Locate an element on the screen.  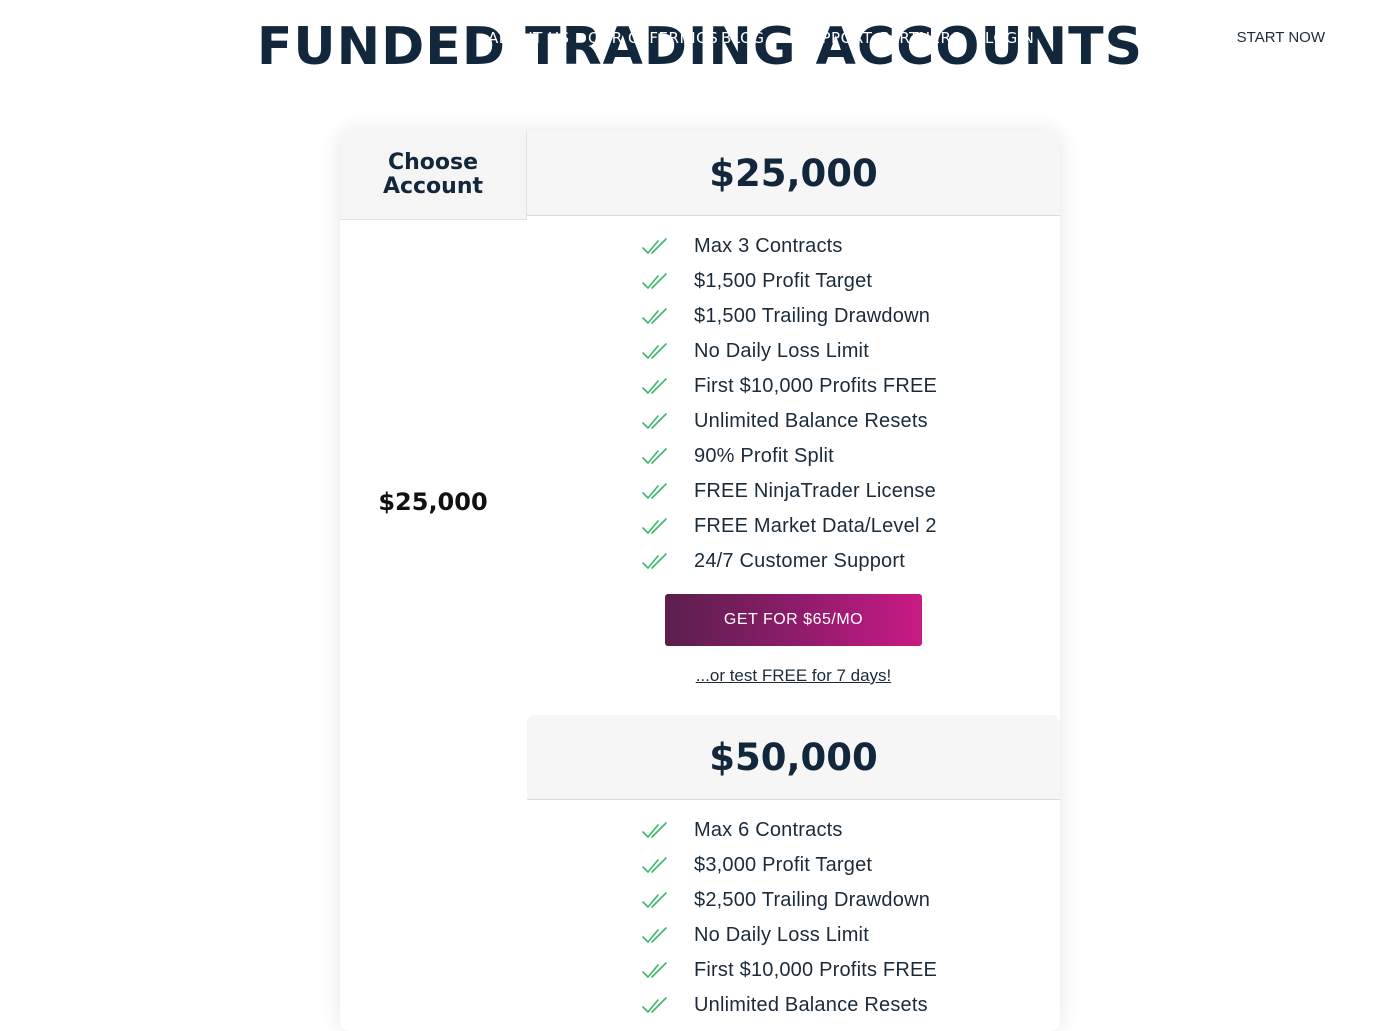
feature-item: FREE NinjaTrader License is located at coordinates (789, 491).